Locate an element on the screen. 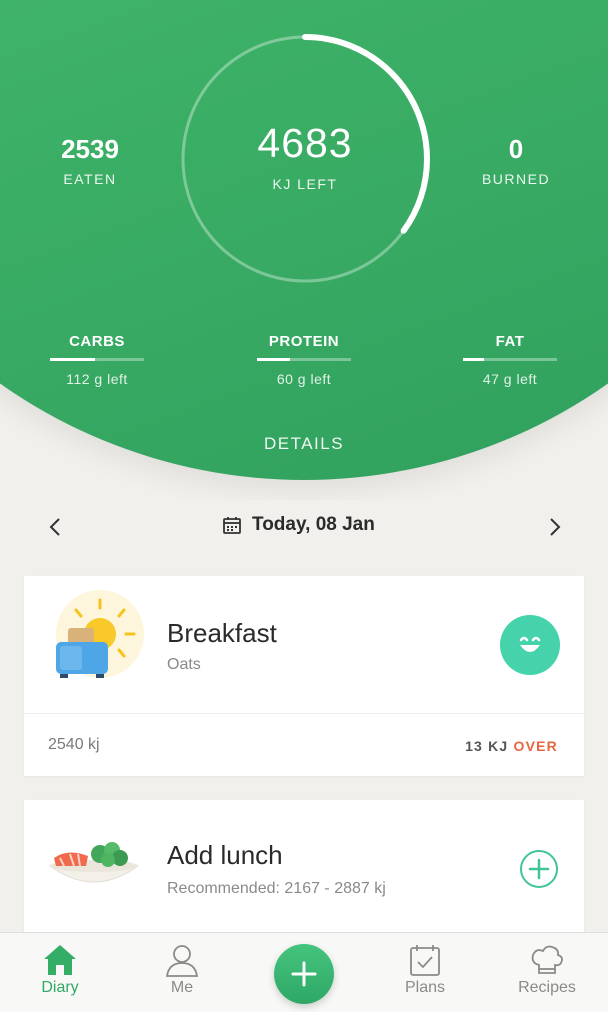 The width and height of the screenshot is (608, 1012). lunch-card: Add lunch Recommended: 2167 - 2887 kj is located at coordinates (304, 875).